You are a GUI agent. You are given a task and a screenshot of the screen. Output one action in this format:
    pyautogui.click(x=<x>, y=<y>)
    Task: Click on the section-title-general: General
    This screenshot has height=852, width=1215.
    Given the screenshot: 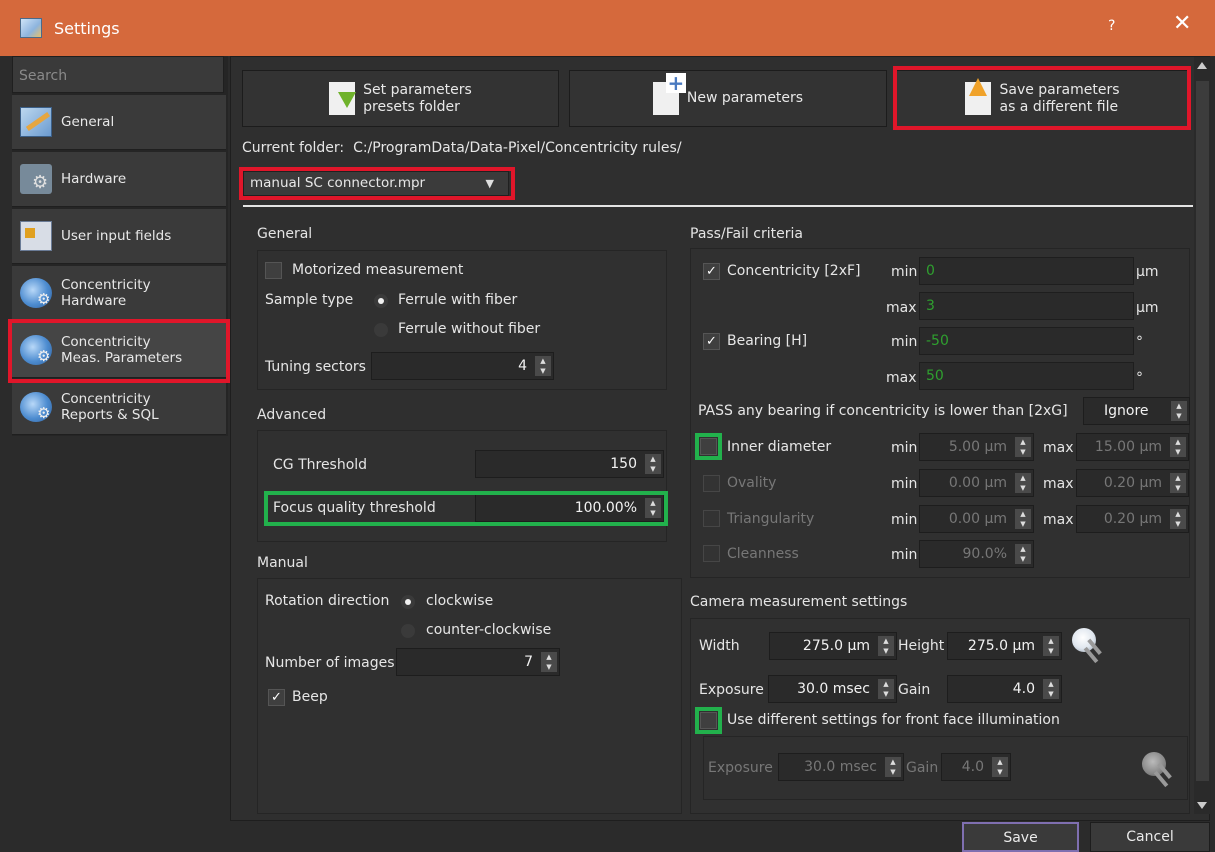 What is the action you would take?
    pyautogui.click(x=285, y=234)
    